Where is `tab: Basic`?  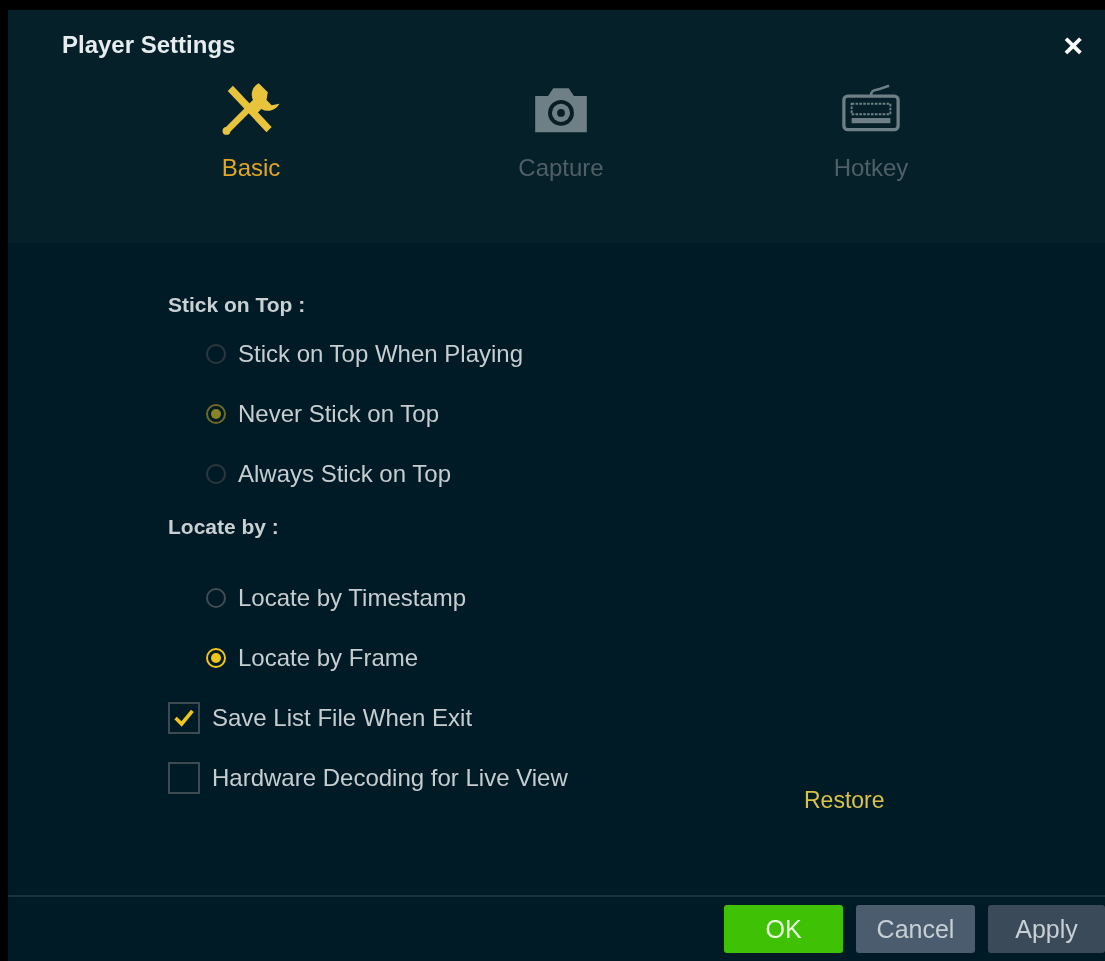
tab: Basic is located at coordinates (251, 130).